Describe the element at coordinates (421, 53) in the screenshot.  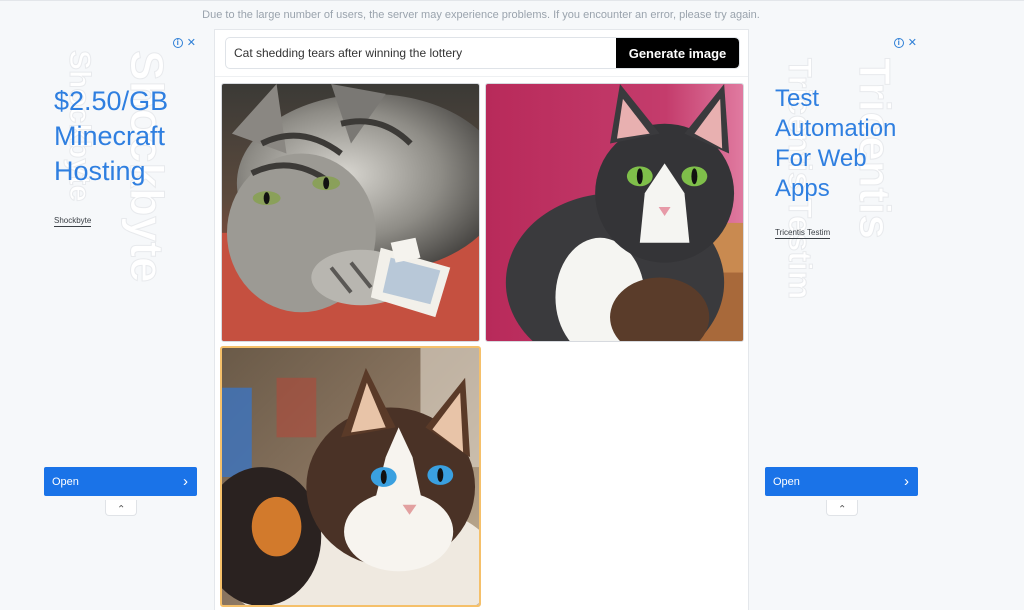
I see `prompt-input` at that location.